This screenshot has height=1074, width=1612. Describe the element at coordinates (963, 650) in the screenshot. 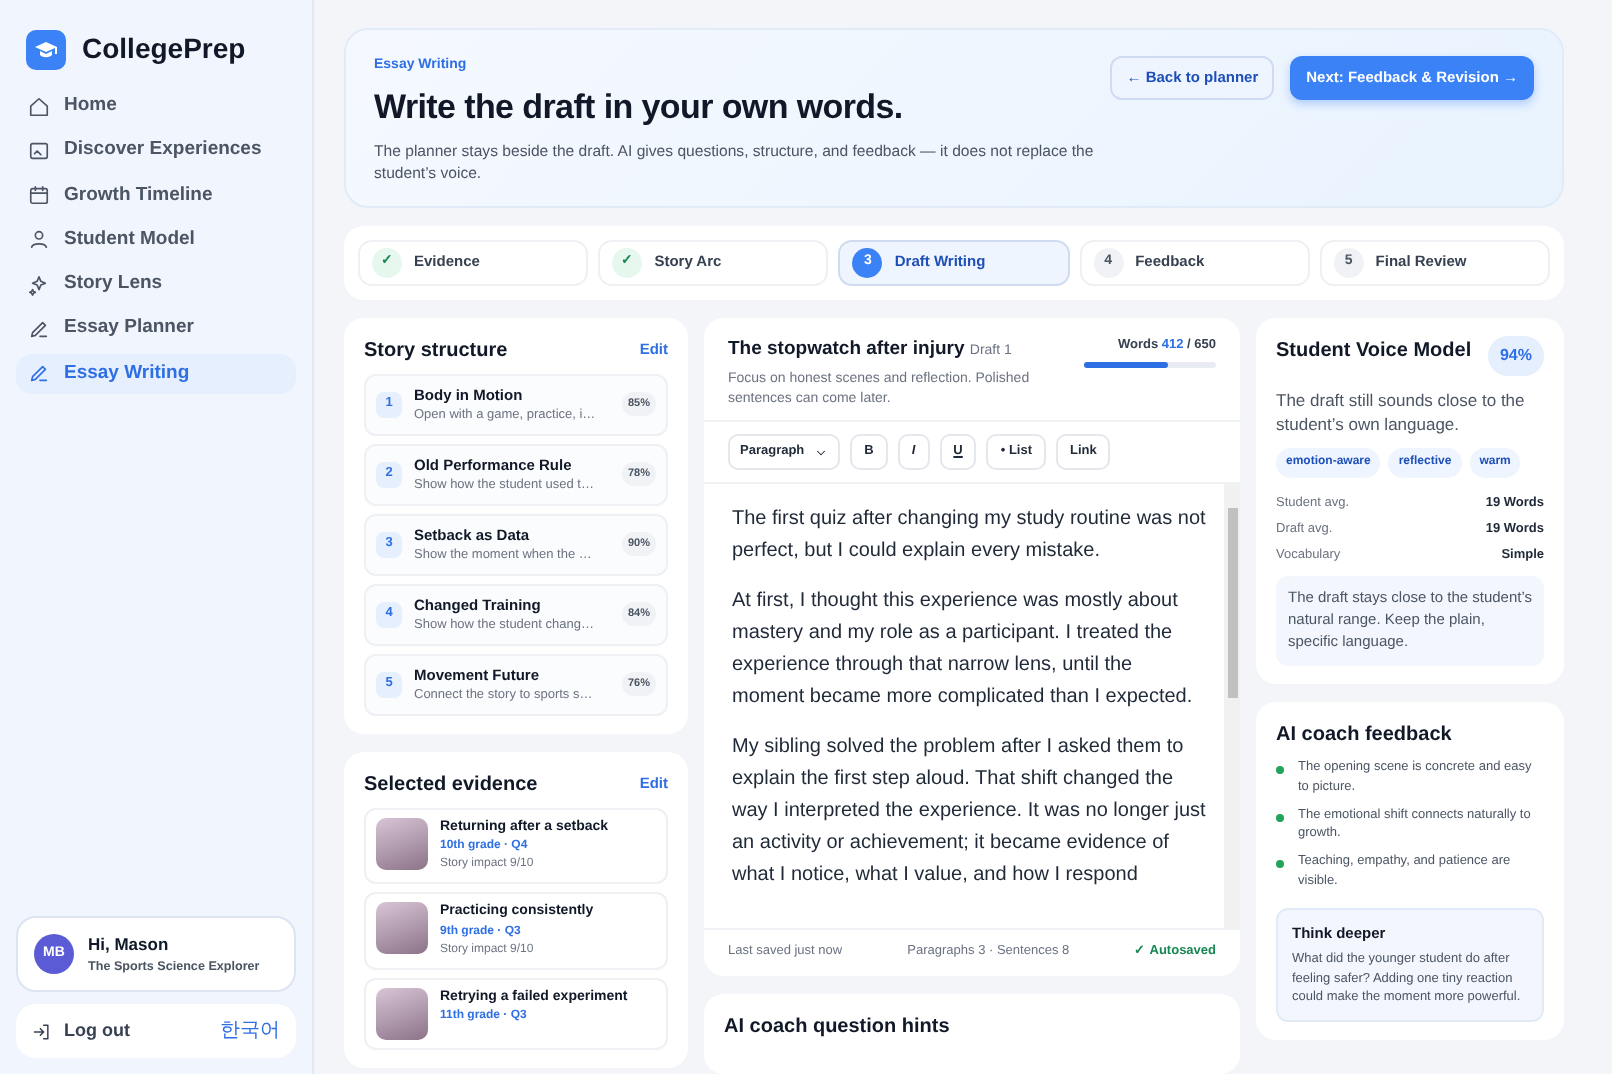

I see `editor-paragraph: At first, I thought this experience was mostly about mastery and my role as a participant. I treated the experience through that narrow lens, until the moment became more complicated than I expected.` at that location.